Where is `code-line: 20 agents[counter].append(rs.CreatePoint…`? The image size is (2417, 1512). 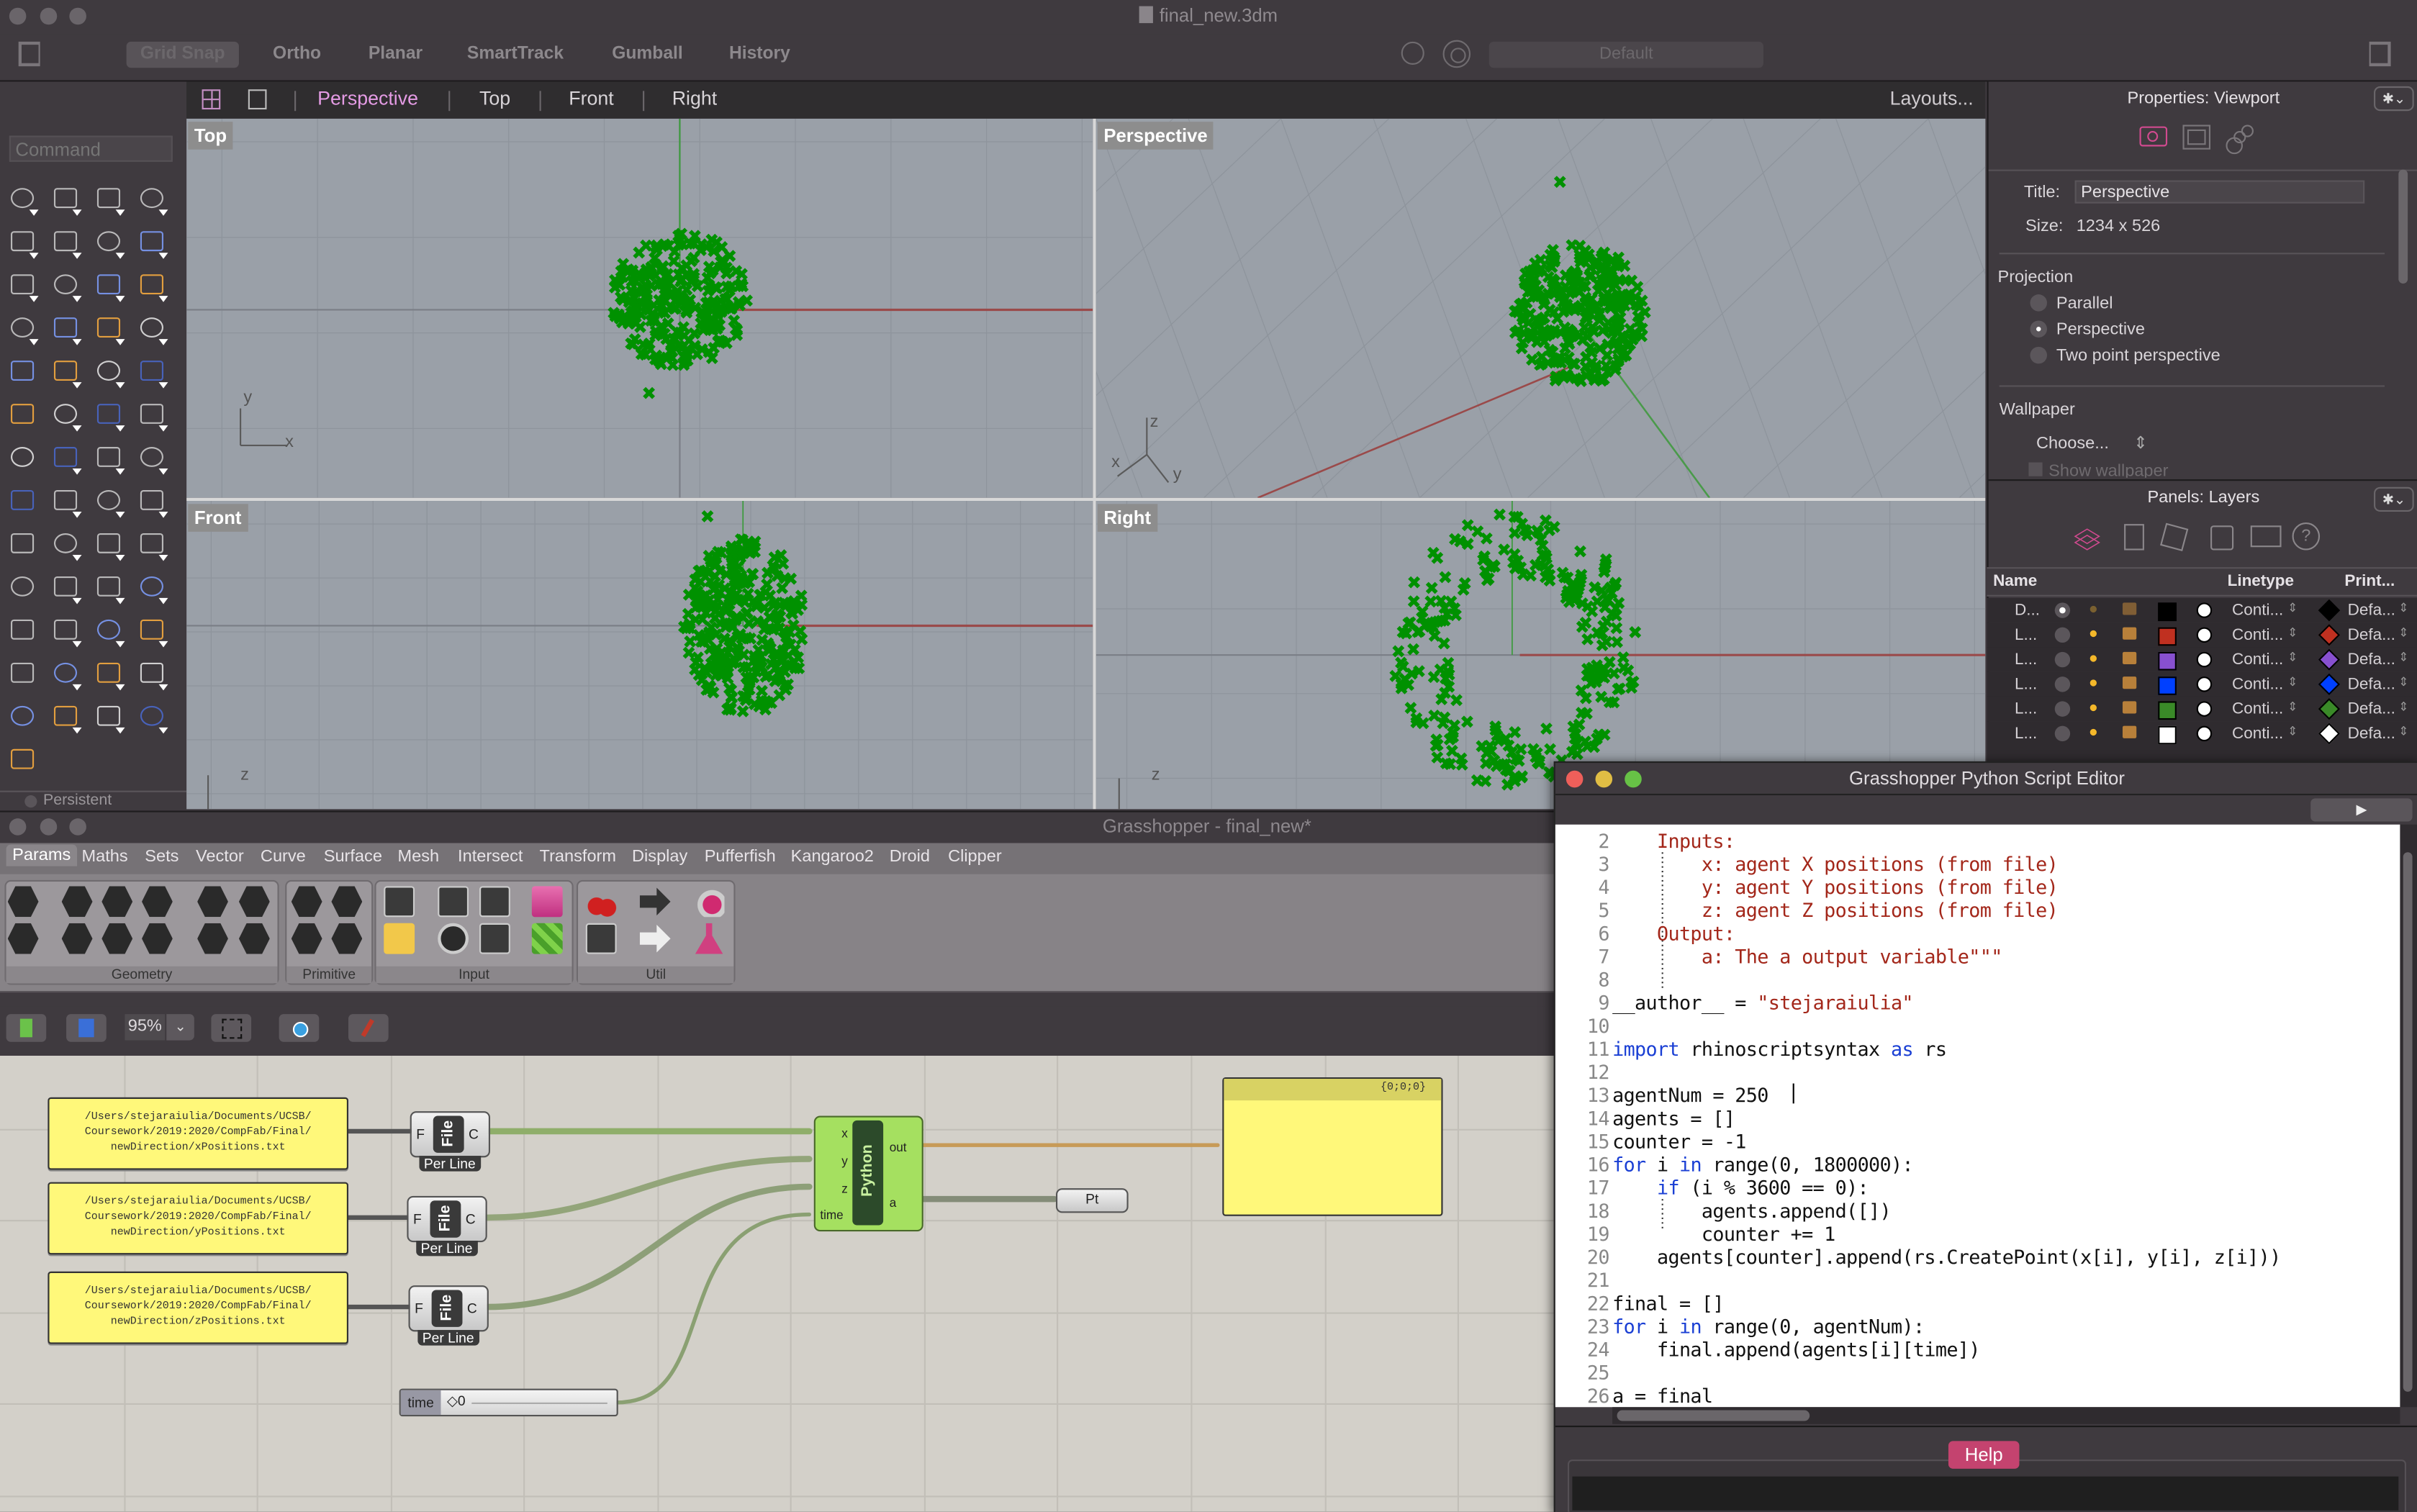
code-line: 20 agents[counter].append(rs.CreatePoint… is located at coordinates (1918, 1257).